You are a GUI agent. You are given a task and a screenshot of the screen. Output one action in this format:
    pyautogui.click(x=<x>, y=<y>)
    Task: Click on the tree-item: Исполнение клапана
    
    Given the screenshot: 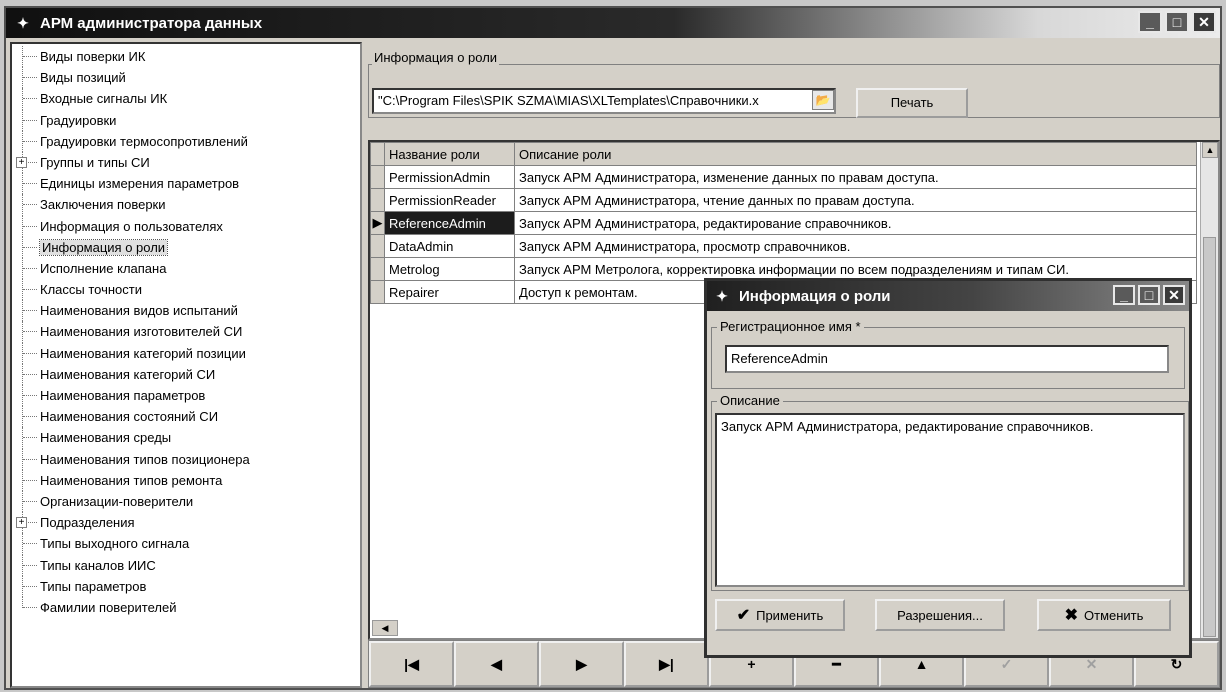 What is the action you would take?
    pyautogui.click(x=186, y=268)
    